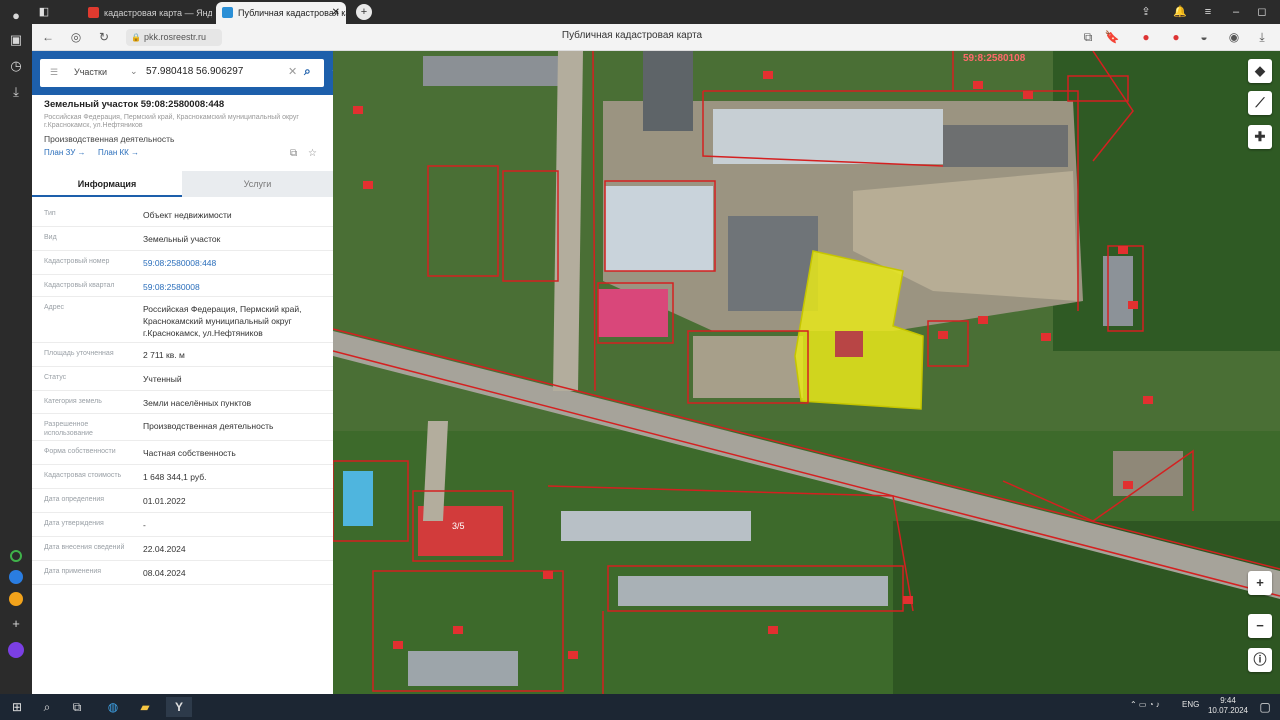 Image resolution: width=1280 pixels, height=720 pixels. Describe the element at coordinates (1190, 704) in the screenshot. I see `language-indicator: ENG` at that location.